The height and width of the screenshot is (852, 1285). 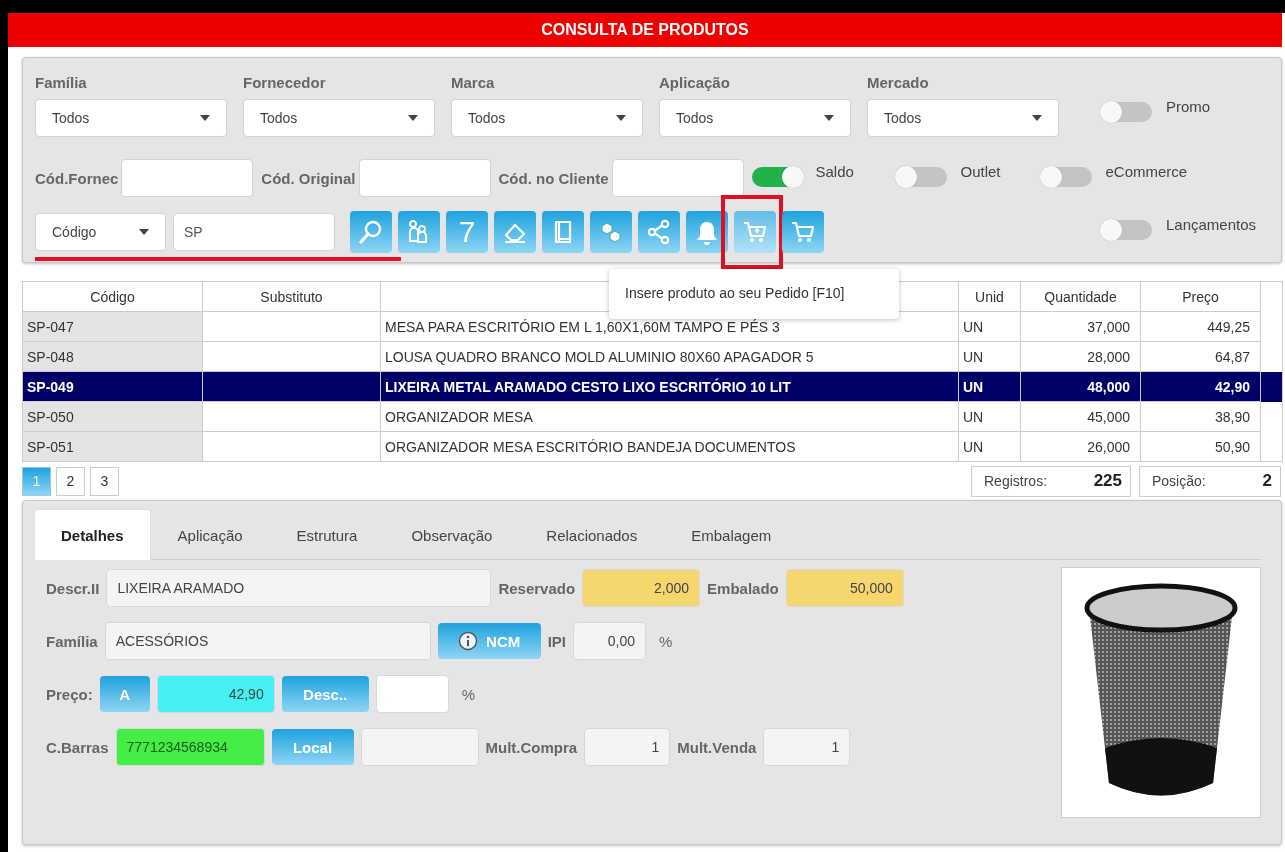 I want to click on text-field, so click(x=419, y=747).